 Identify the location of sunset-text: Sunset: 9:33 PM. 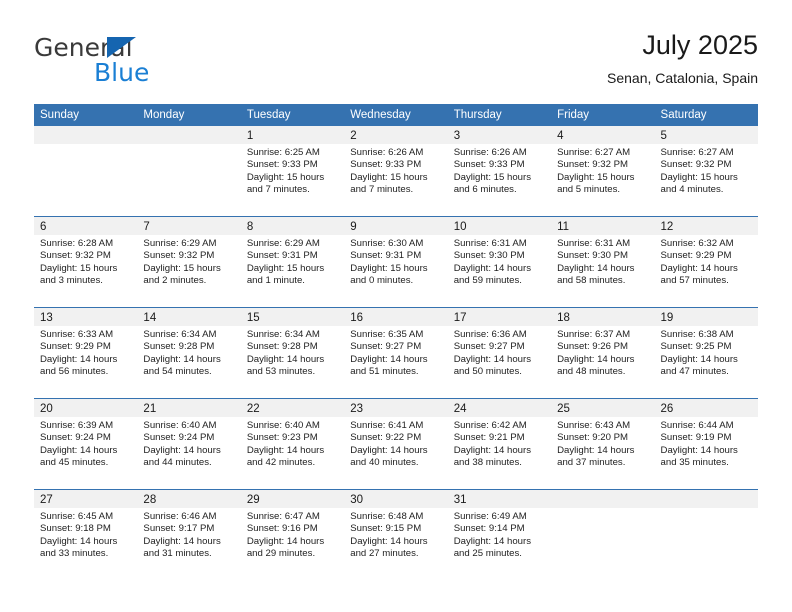
(386, 165).